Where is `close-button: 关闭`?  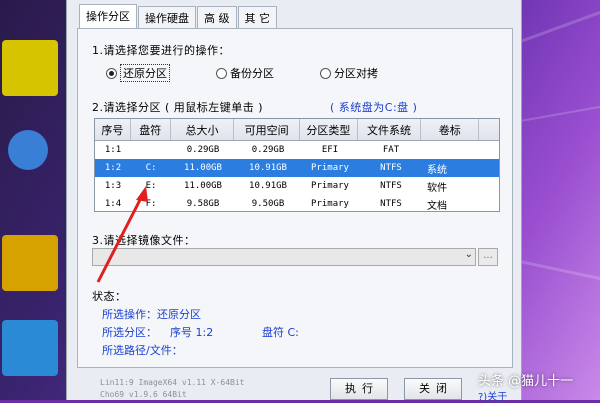 close-button: 关闭 is located at coordinates (433, 389).